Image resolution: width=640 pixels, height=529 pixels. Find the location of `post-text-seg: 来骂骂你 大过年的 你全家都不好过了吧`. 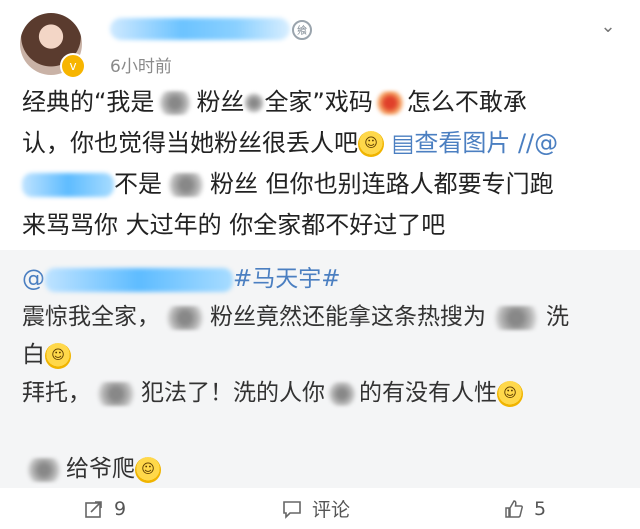

post-text-seg: 来骂骂你 大过年的 你全家都不好过了吧 is located at coordinates (234, 225).